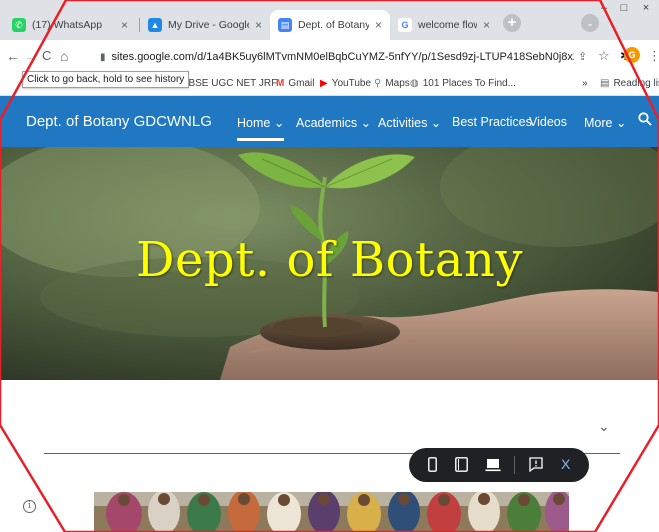 The width and height of the screenshot is (659, 532). Describe the element at coordinates (409, 122) in the screenshot. I see `nav-activities: Activities ⌄` at that location.